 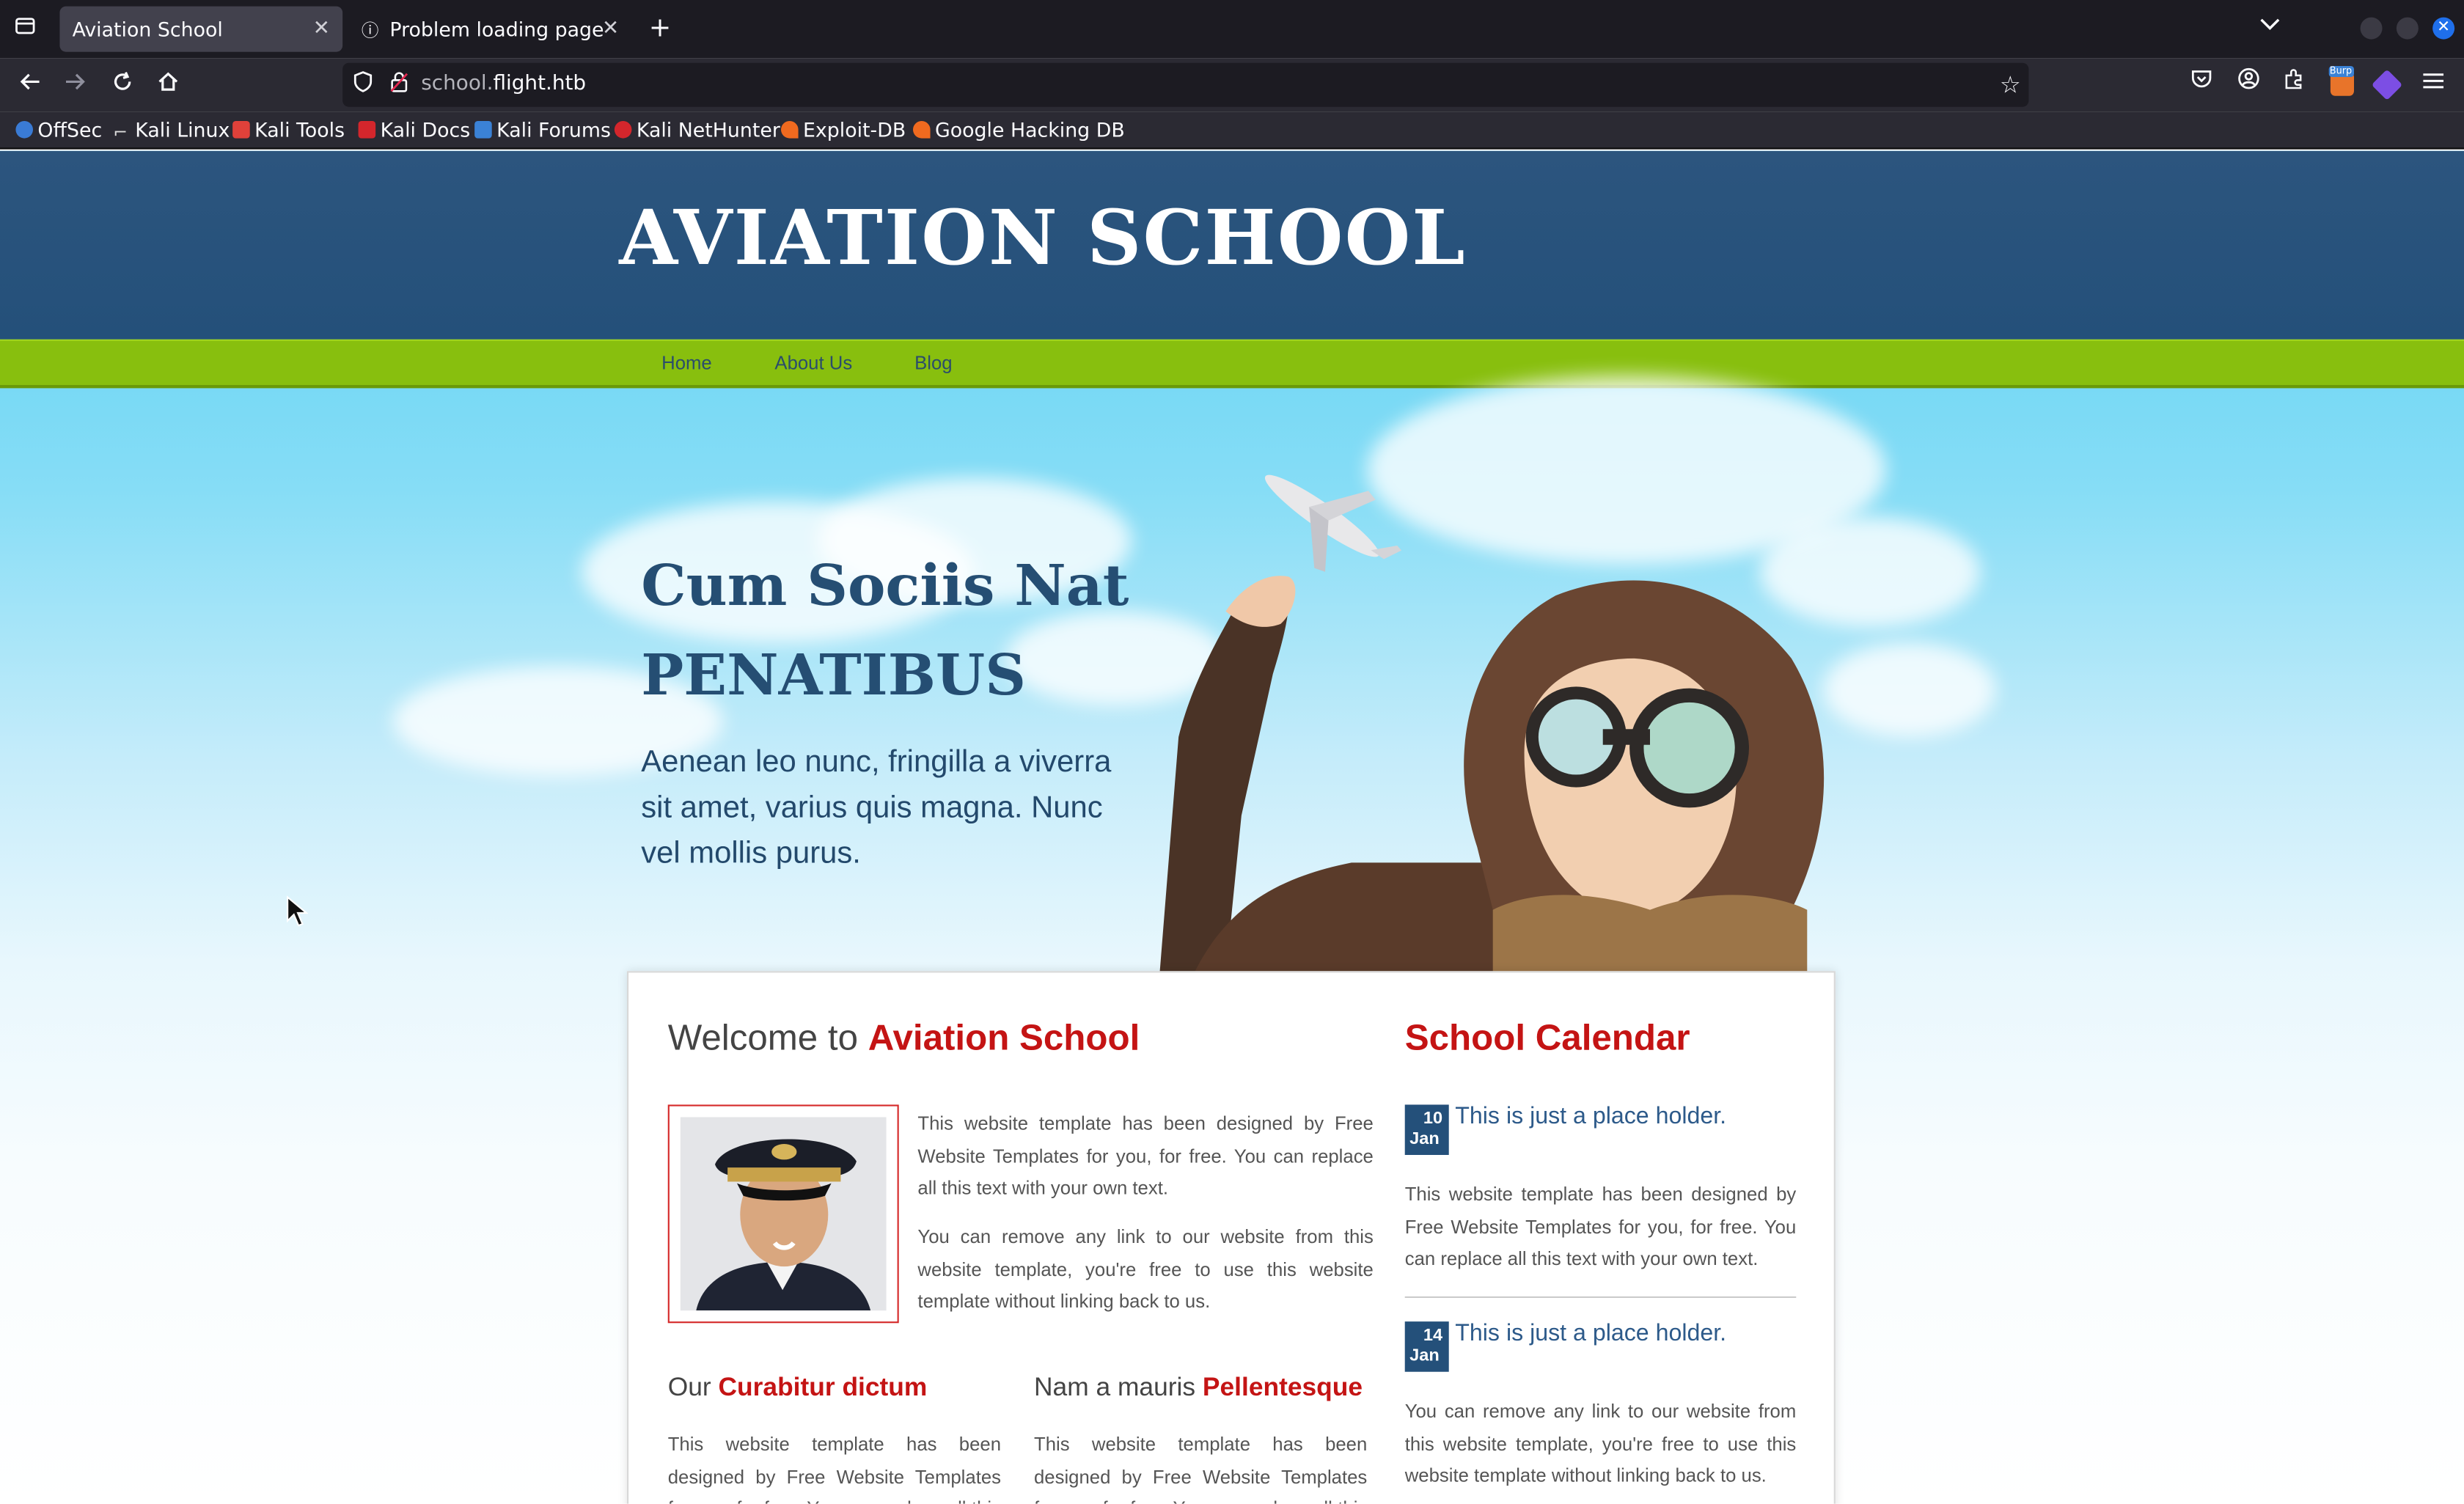 I want to click on site-title: AVIATION SCHOOL, so click(x=1043, y=239).